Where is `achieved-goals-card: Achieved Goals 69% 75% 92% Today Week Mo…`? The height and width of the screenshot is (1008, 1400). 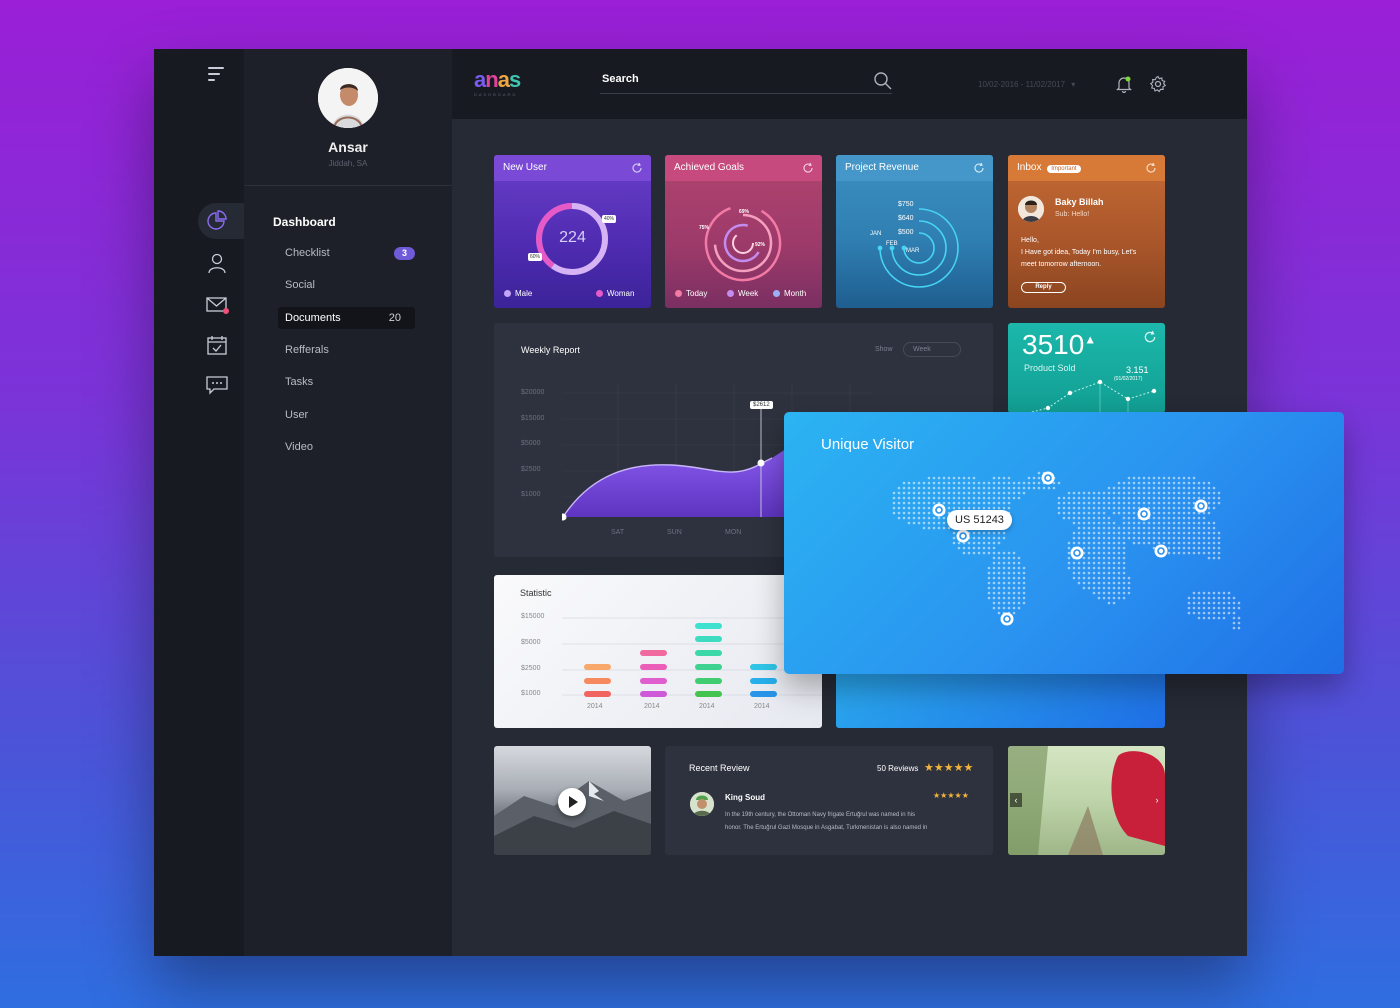
achieved-goals-card: Achieved Goals 69% 75% 92% Today Week Mo… is located at coordinates (743, 231).